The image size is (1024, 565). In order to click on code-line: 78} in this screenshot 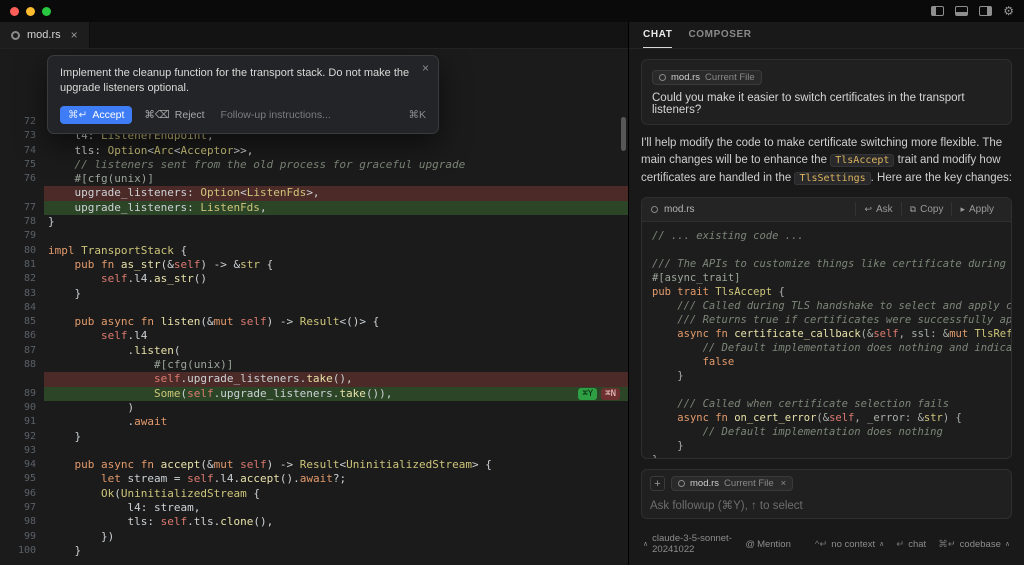, I will do `click(314, 222)`.